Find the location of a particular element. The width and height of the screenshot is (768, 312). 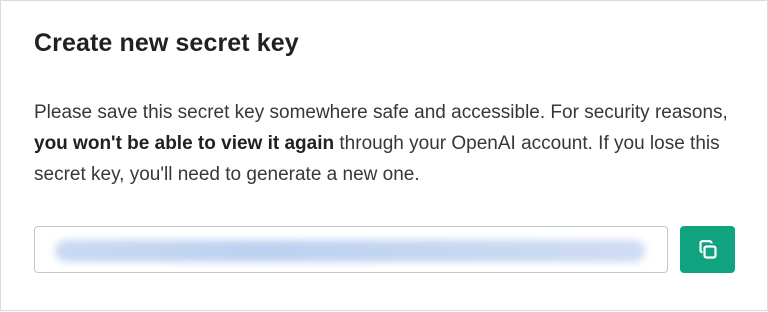

copy-button is located at coordinates (707, 249).